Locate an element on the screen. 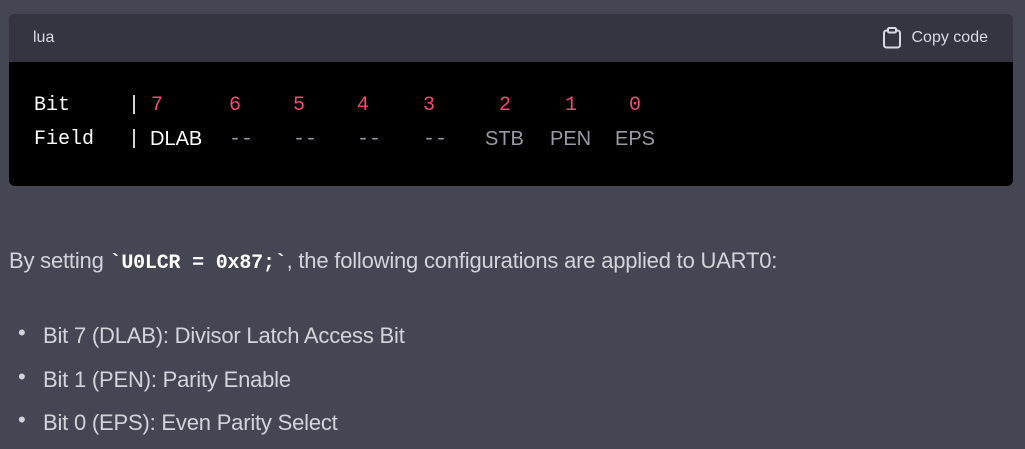 The image size is (1025, 449). field-cell: DLAB is located at coordinates (176, 139).